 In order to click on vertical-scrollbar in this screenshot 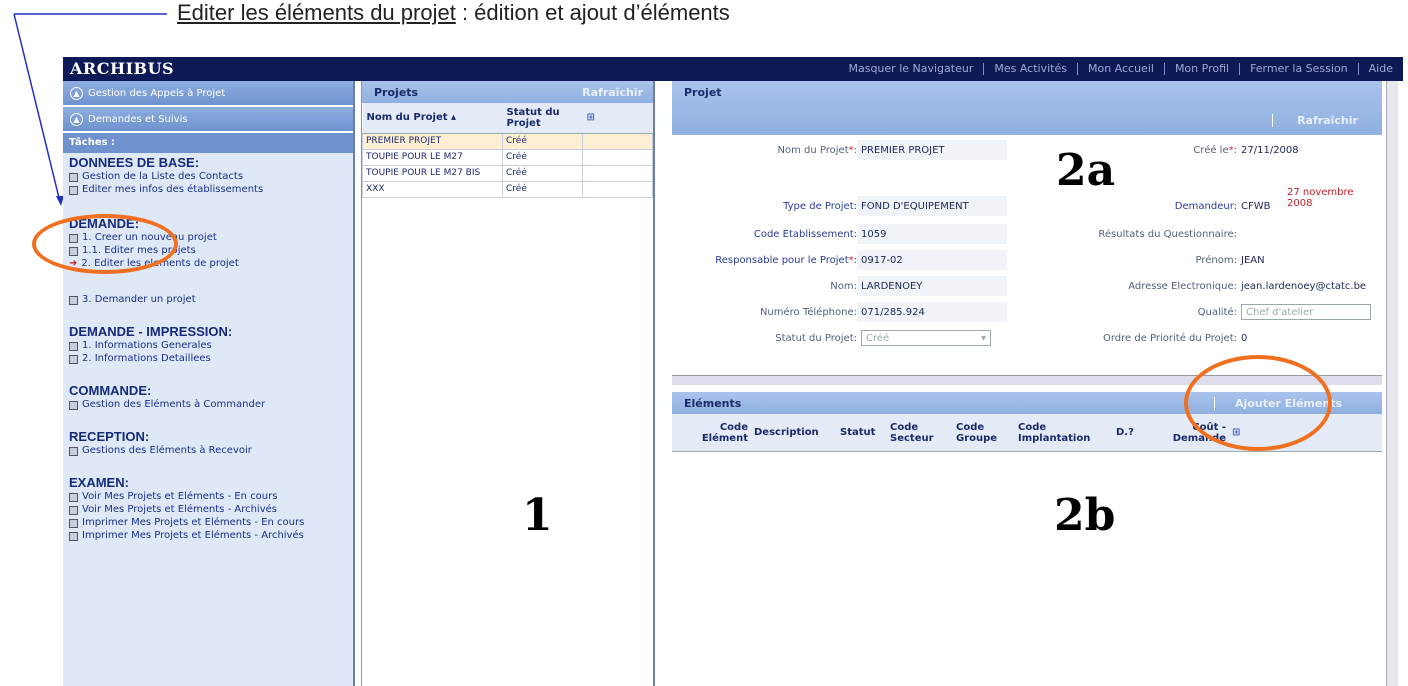, I will do `click(1392, 383)`.